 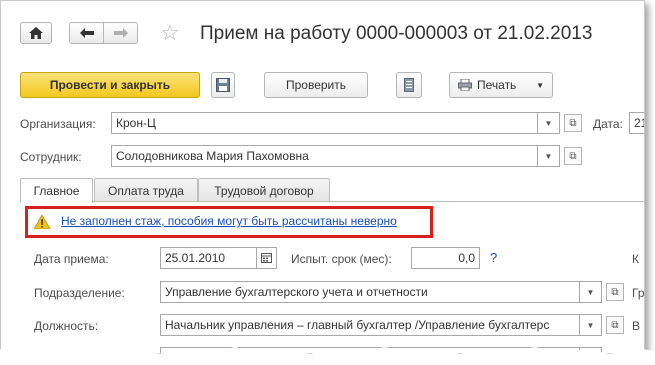 I want to click on document-journal-button, so click(x=409, y=85).